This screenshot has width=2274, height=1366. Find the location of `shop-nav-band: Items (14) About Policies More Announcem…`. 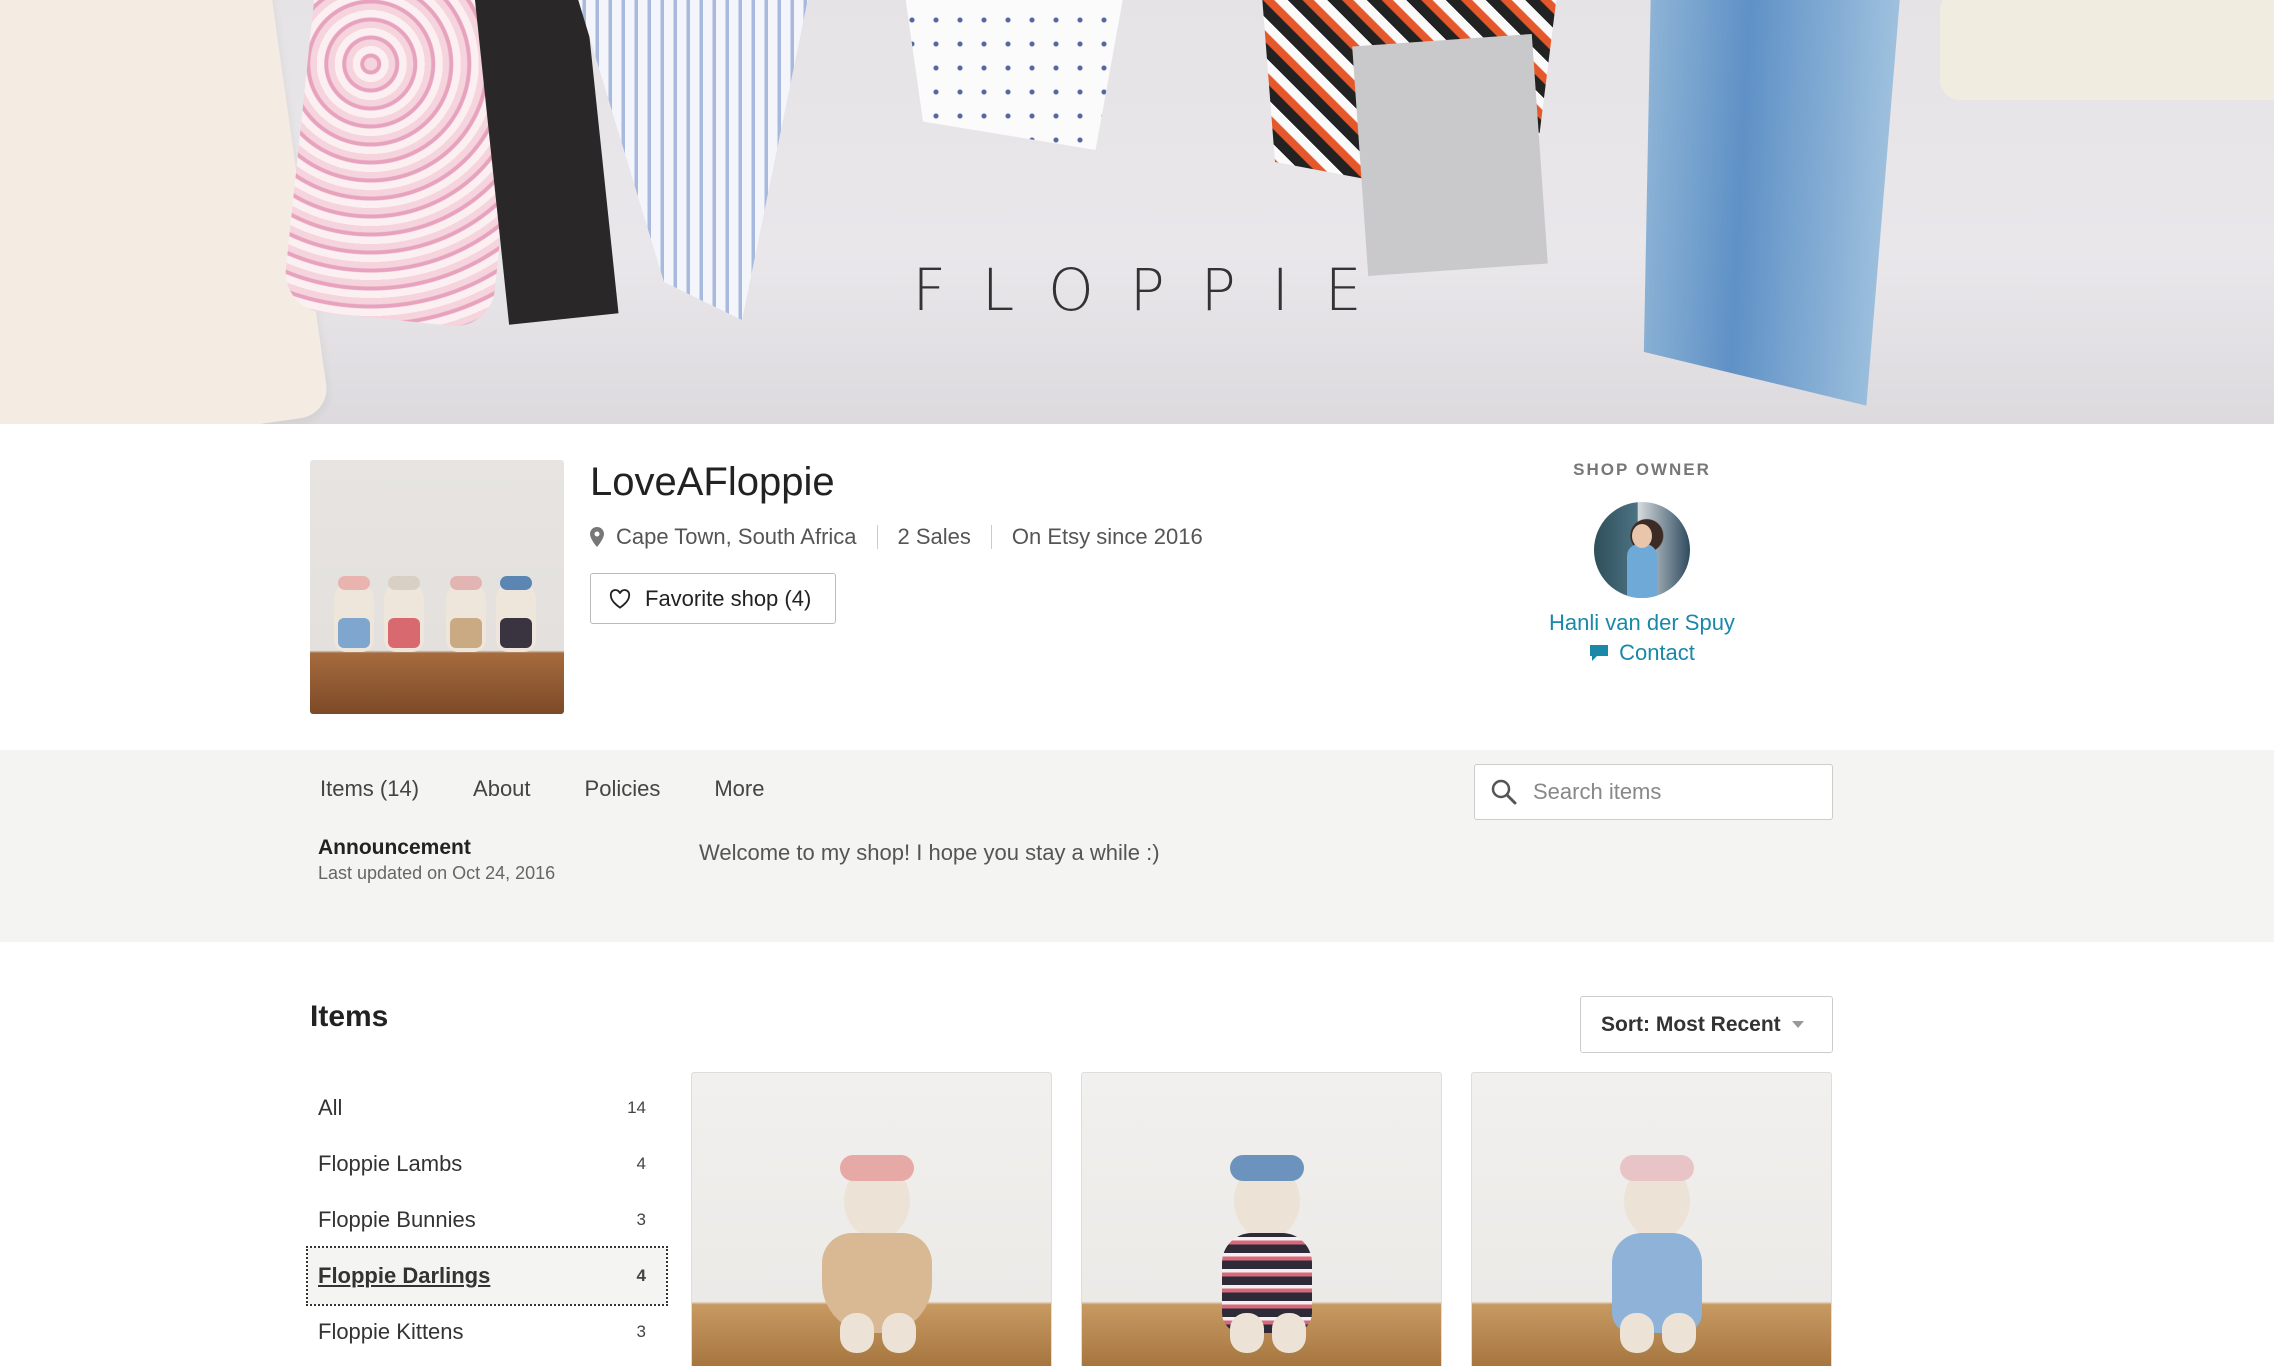

shop-nav-band: Items (14) About Policies More Announcem… is located at coordinates (1137, 846).